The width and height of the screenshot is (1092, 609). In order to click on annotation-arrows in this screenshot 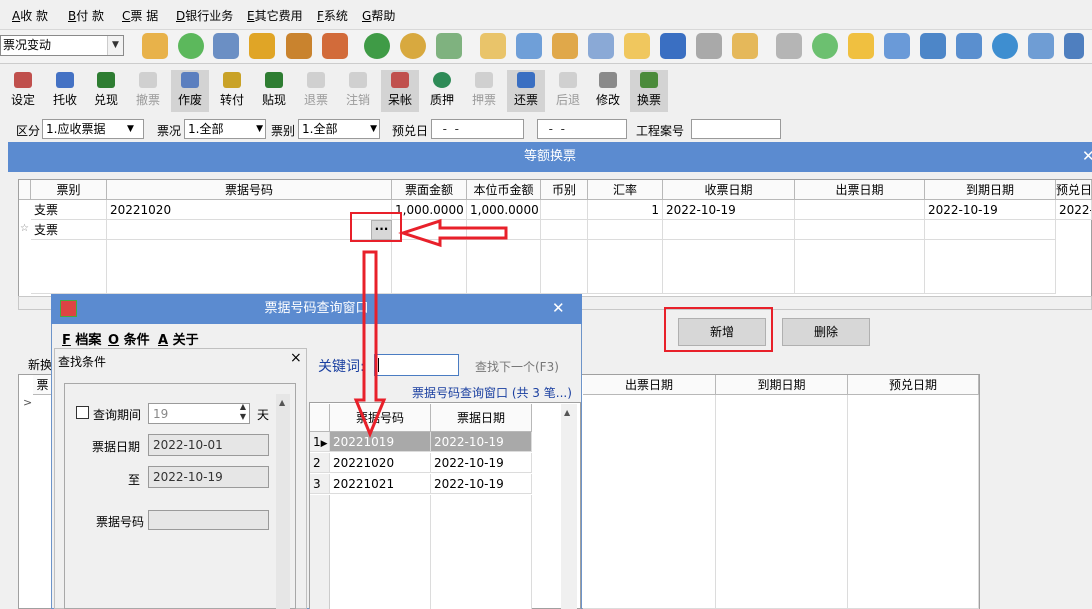, I will do `click(430, 328)`.